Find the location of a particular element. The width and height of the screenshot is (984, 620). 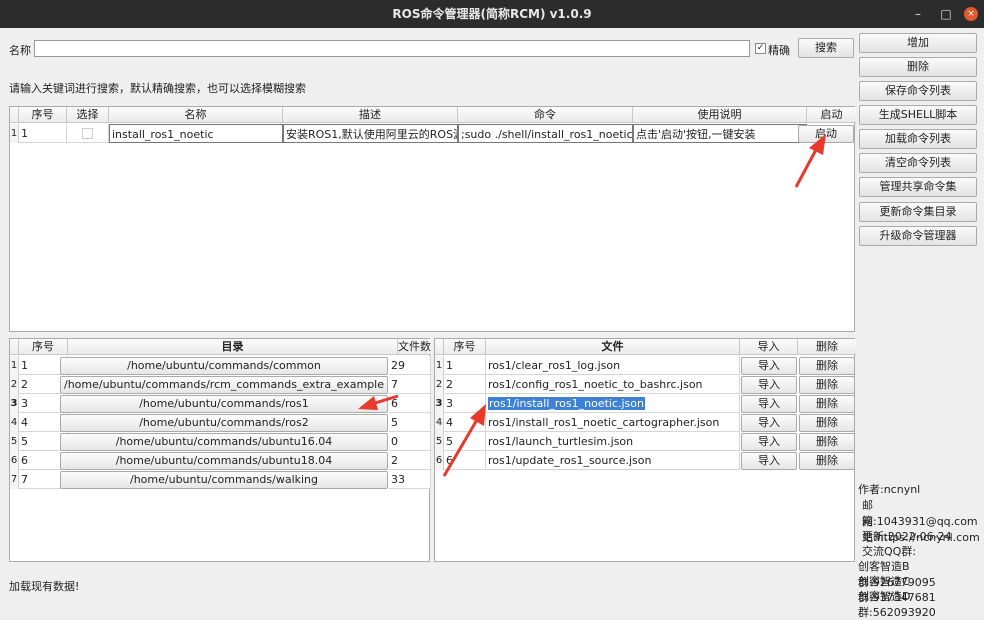

add-button: 增加 is located at coordinates (918, 43).